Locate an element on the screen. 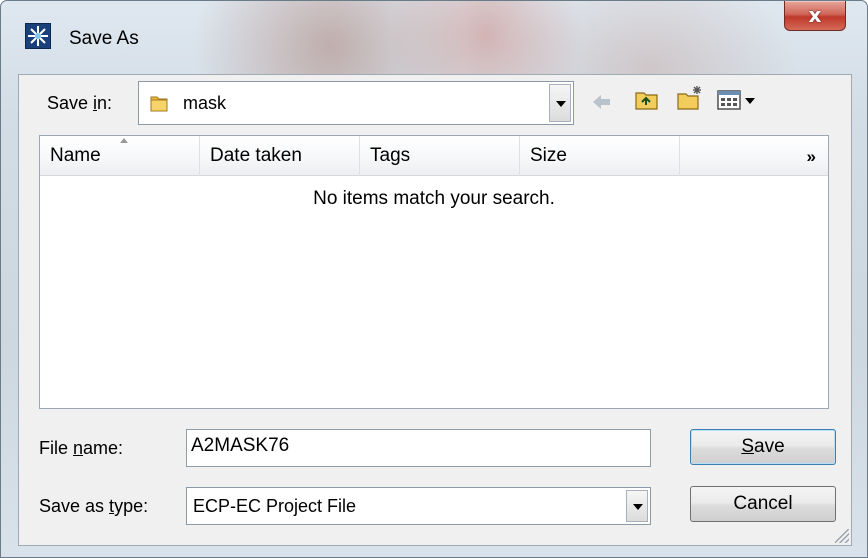 The height and width of the screenshot is (558, 868). title-bar: Save As x is located at coordinates (434, 25).